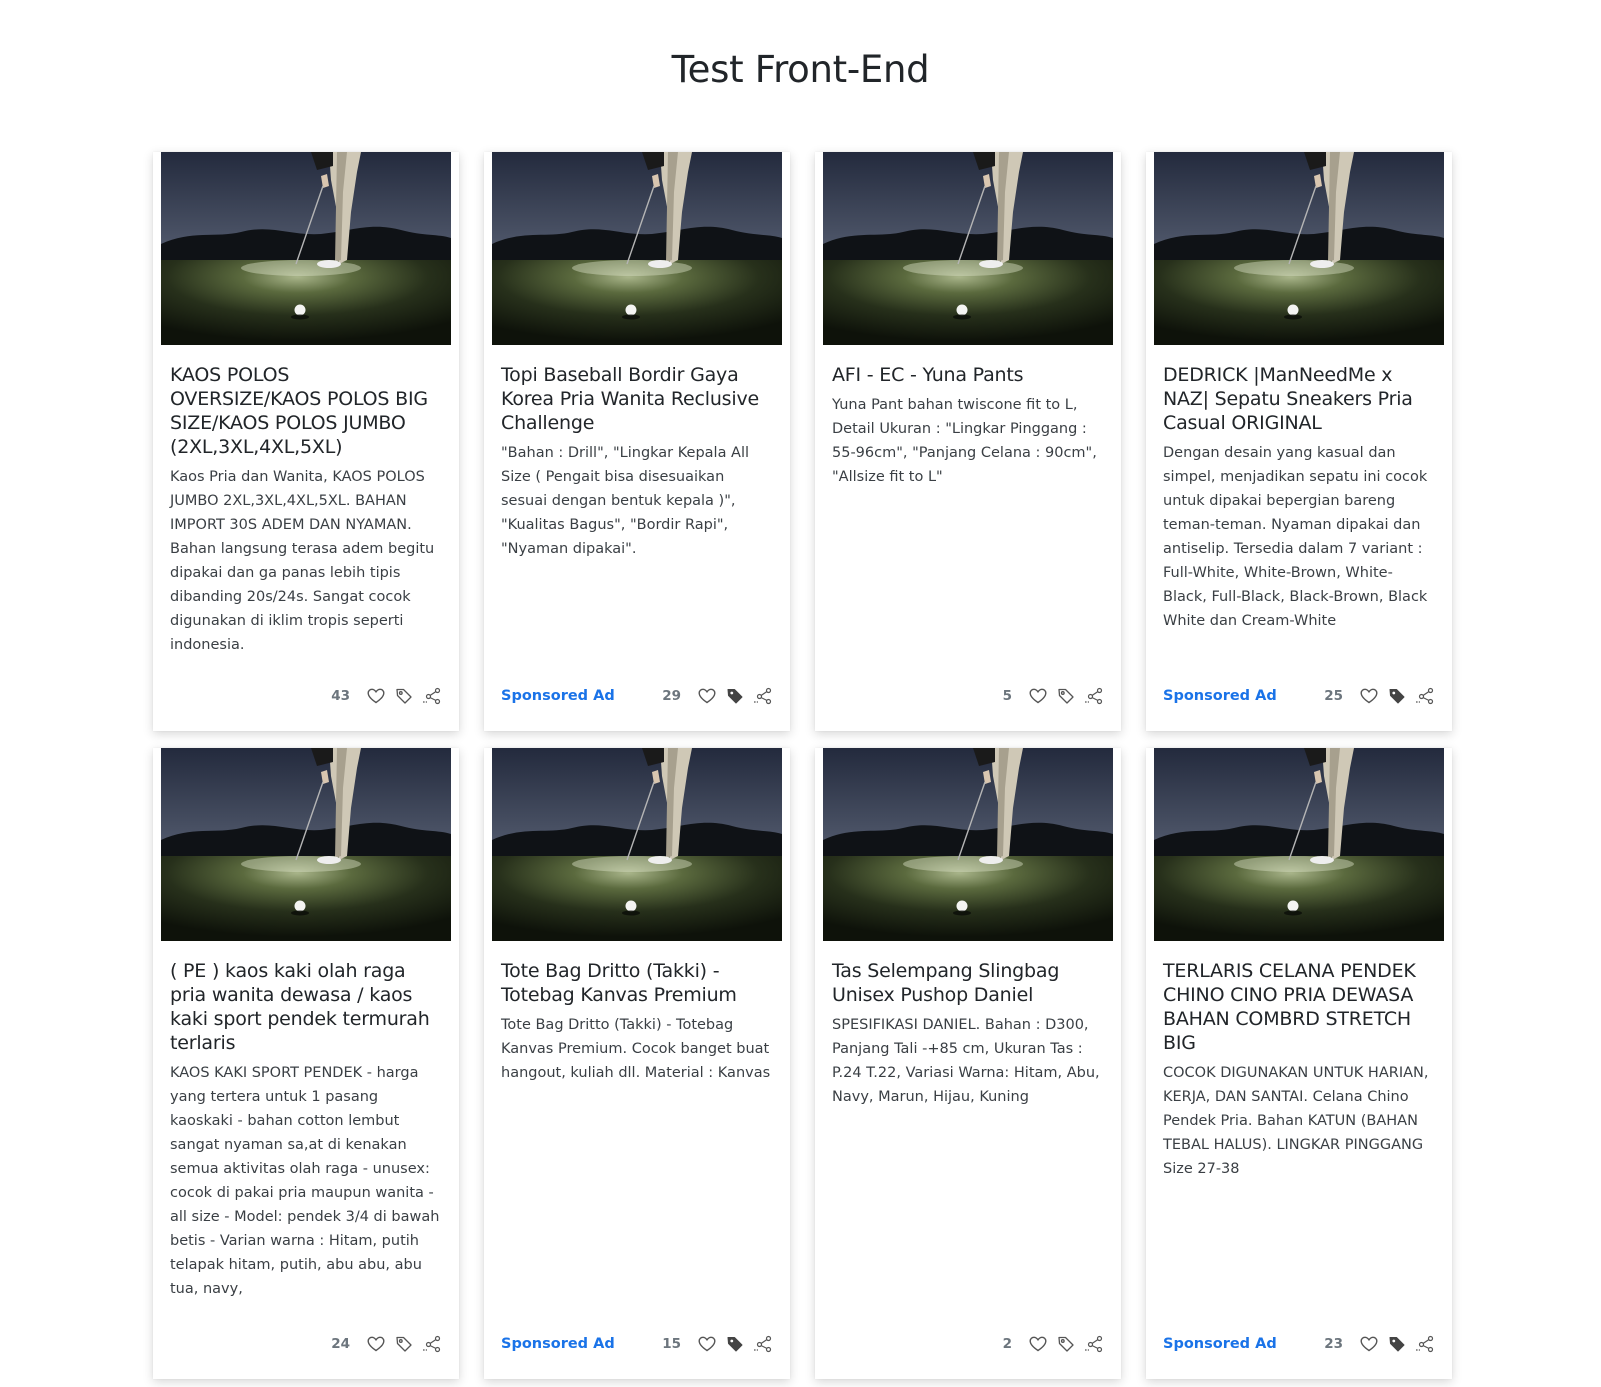 This screenshot has width=1601, height=1387. Describe the element at coordinates (340, 1344) in the screenshot. I see `like-count: 24` at that location.